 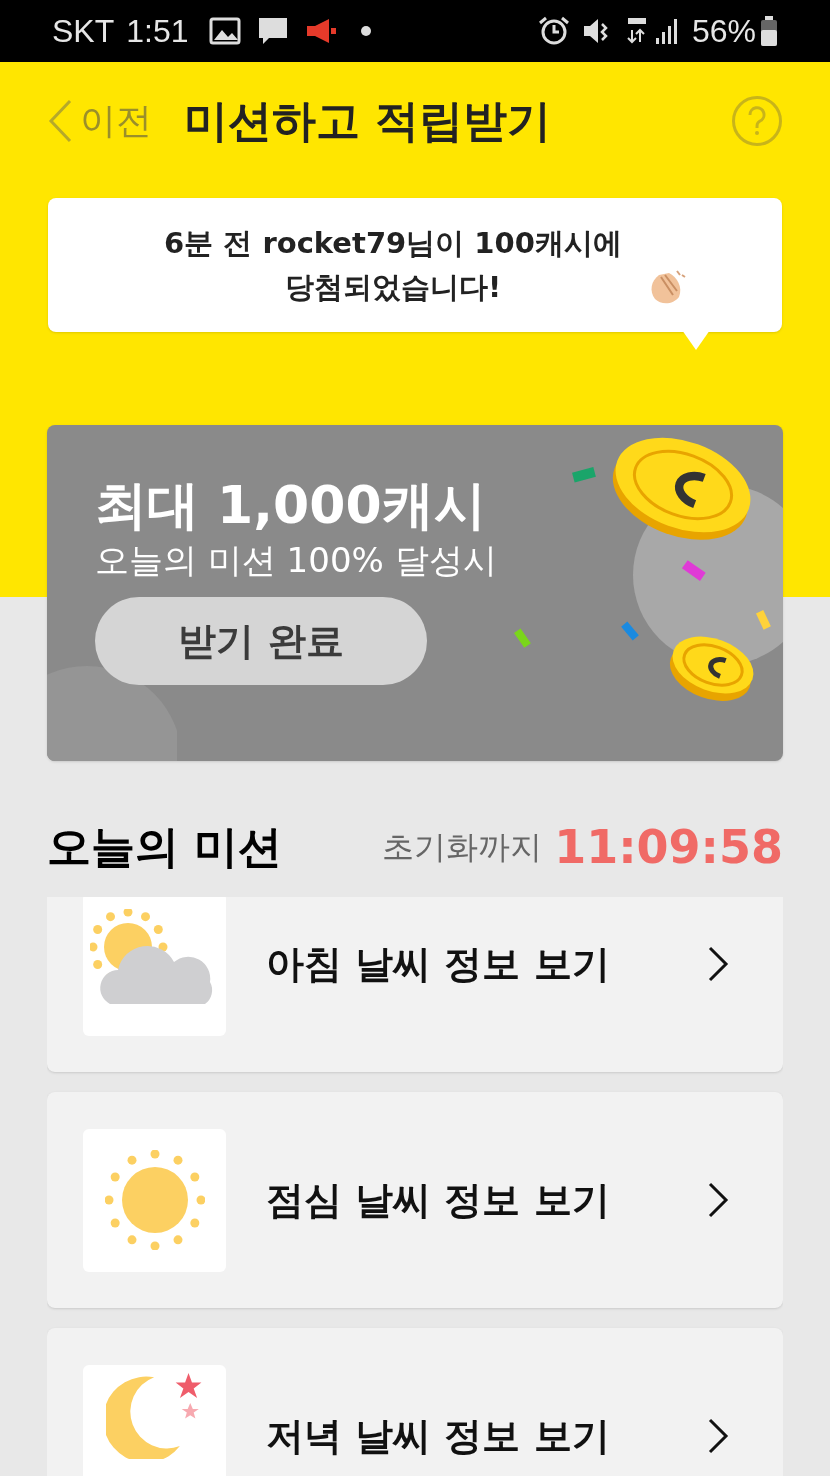 I want to click on moon-stars-icon, so click(x=154, y=1415).